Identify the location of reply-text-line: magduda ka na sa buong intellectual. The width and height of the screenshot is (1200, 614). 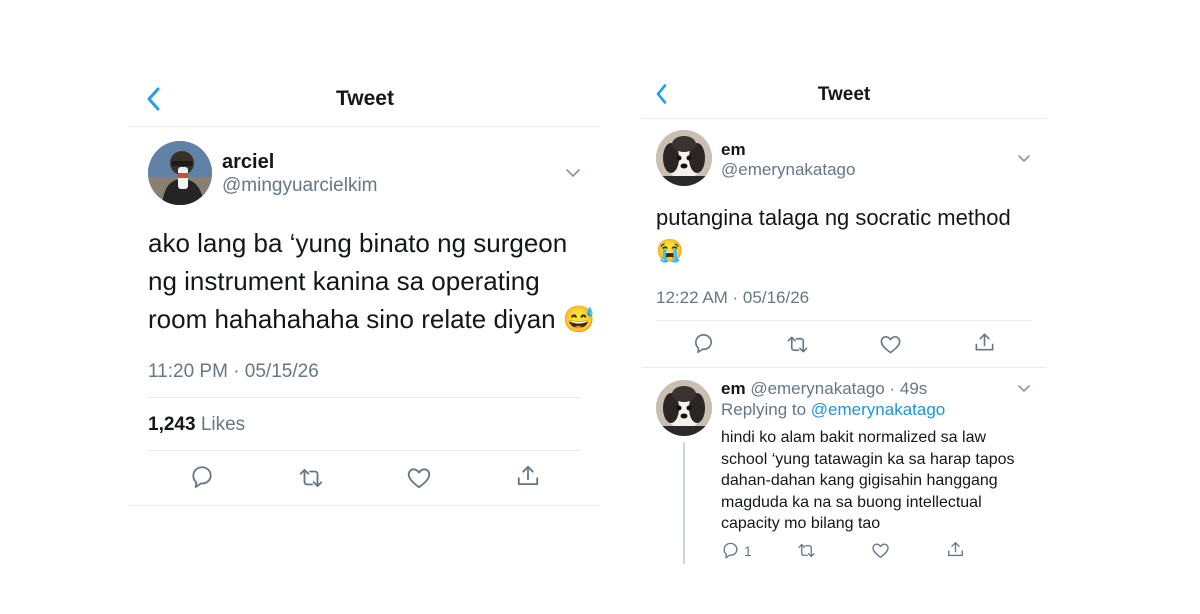
(851, 502).